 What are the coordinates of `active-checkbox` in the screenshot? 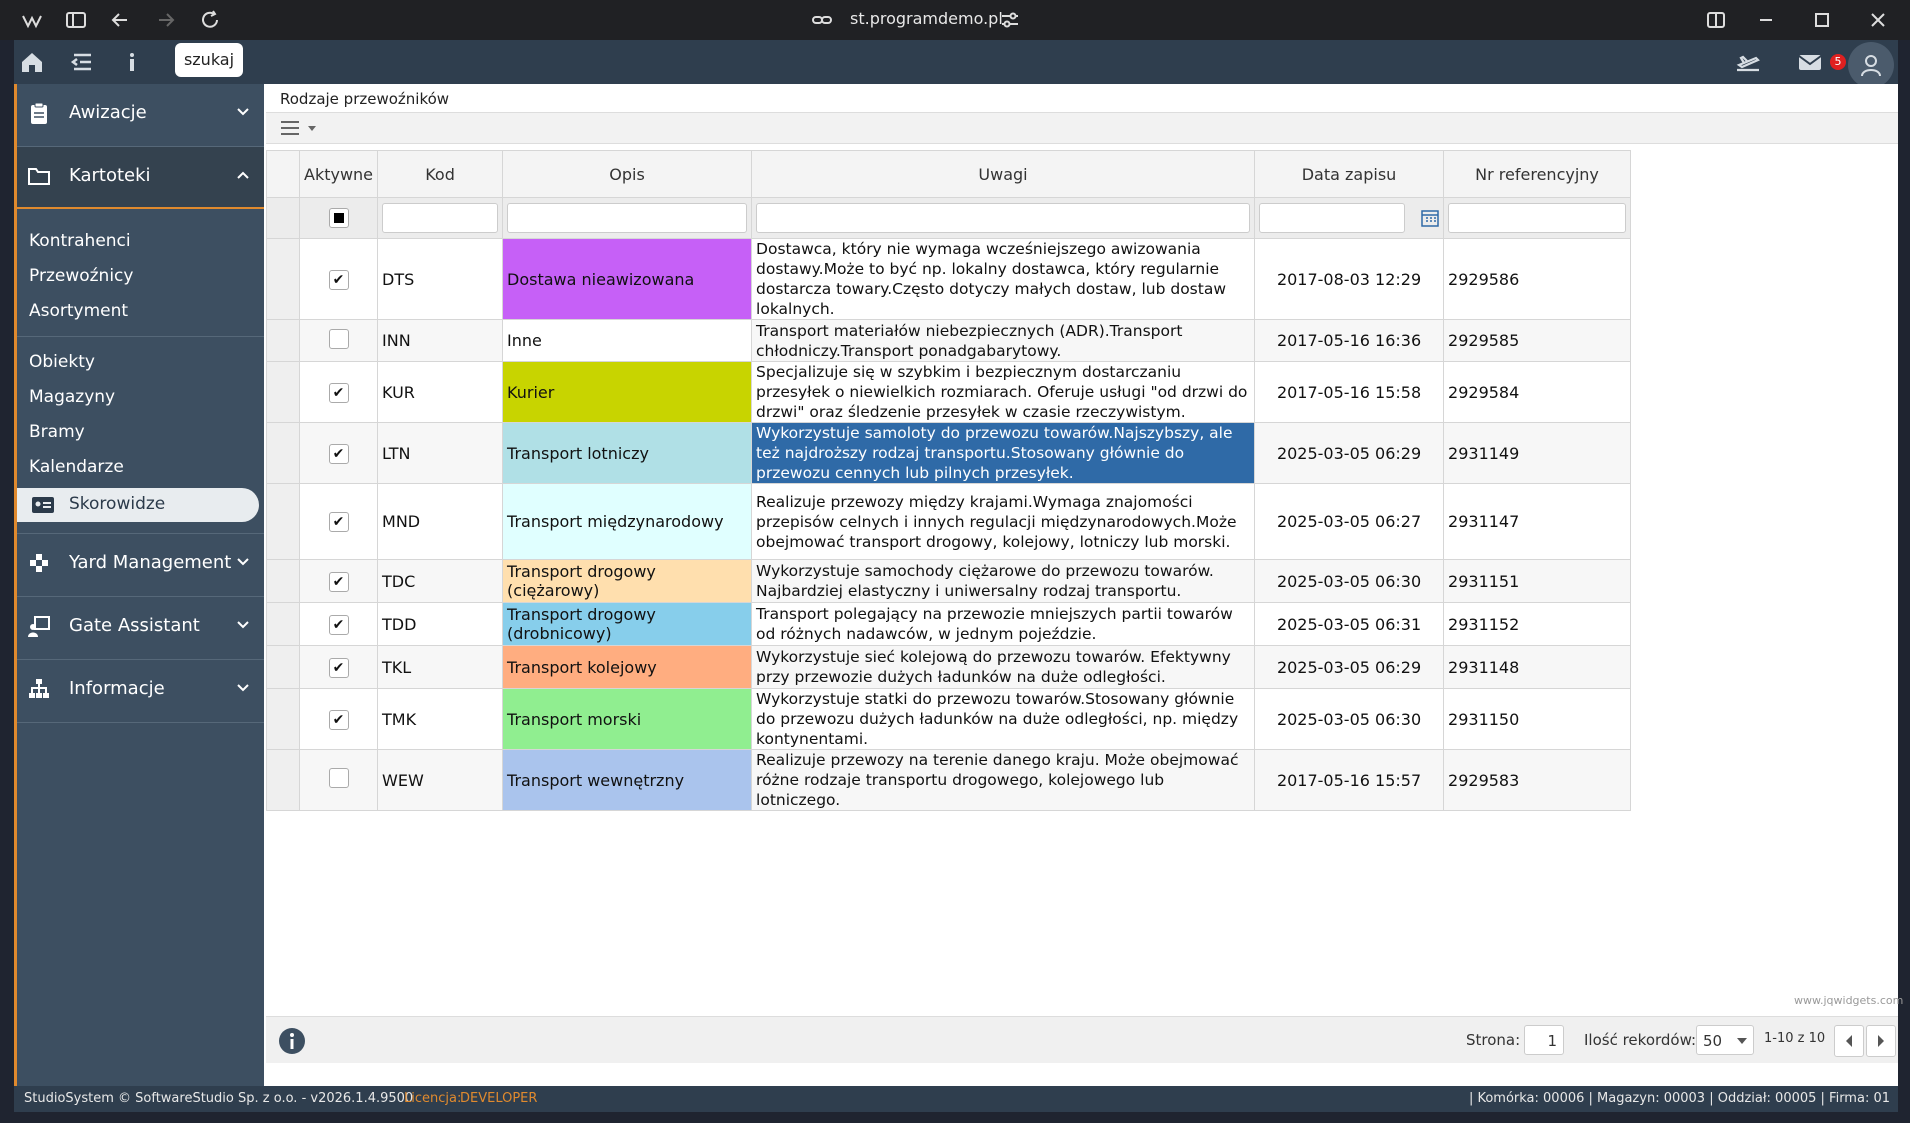 It's located at (338, 778).